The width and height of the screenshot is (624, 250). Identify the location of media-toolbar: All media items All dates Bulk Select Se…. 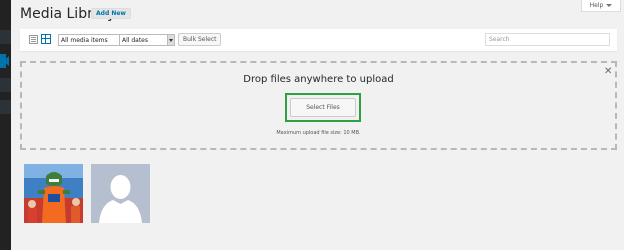
(318, 40).